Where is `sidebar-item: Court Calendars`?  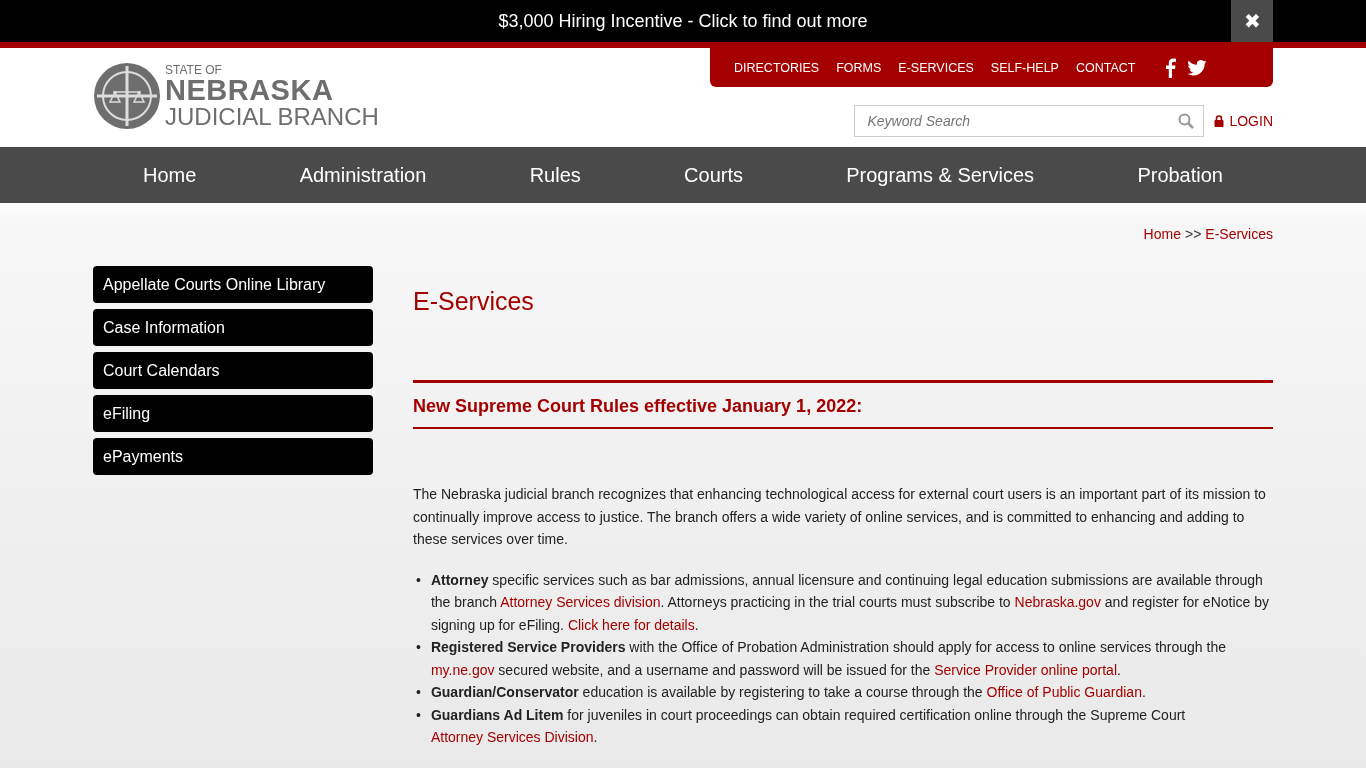
sidebar-item: Court Calendars is located at coordinates (233, 370).